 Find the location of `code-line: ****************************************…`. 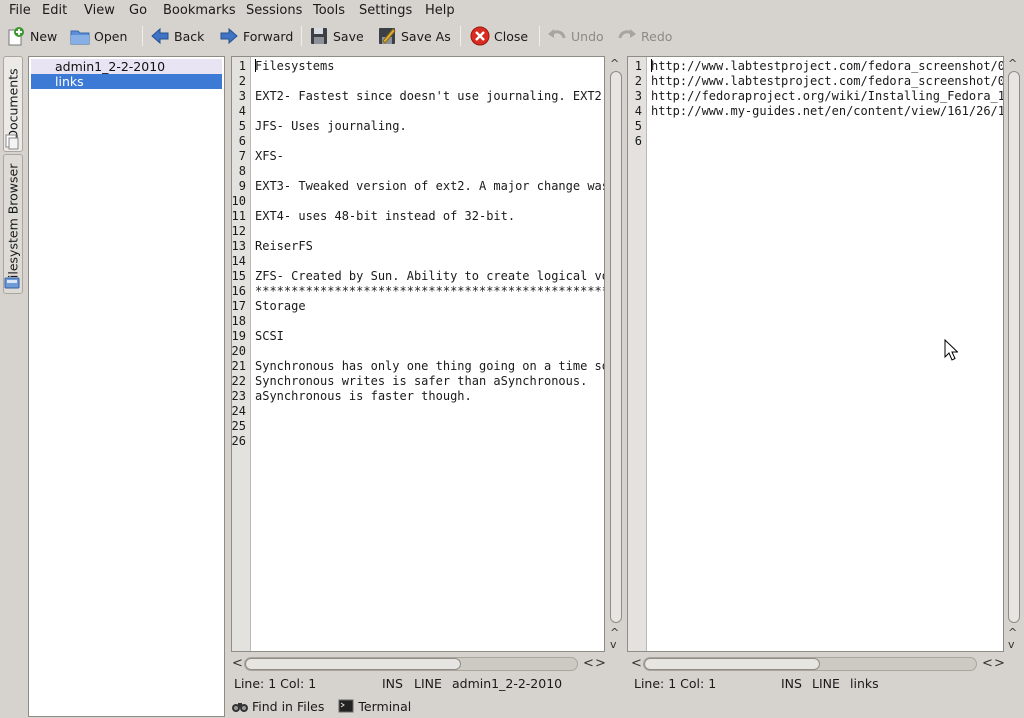

code-line: ****************************************… is located at coordinates (430, 291).